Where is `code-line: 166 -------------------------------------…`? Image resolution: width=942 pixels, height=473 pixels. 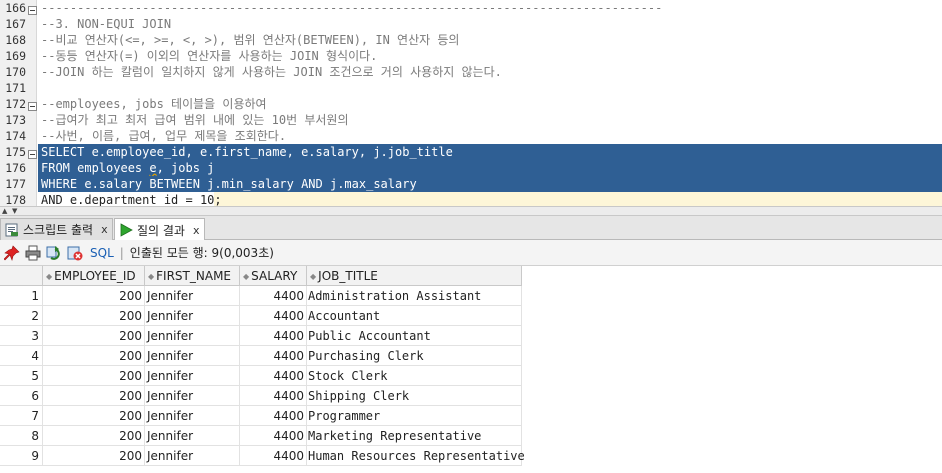 code-line: 166 -------------------------------------… is located at coordinates (471, 8).